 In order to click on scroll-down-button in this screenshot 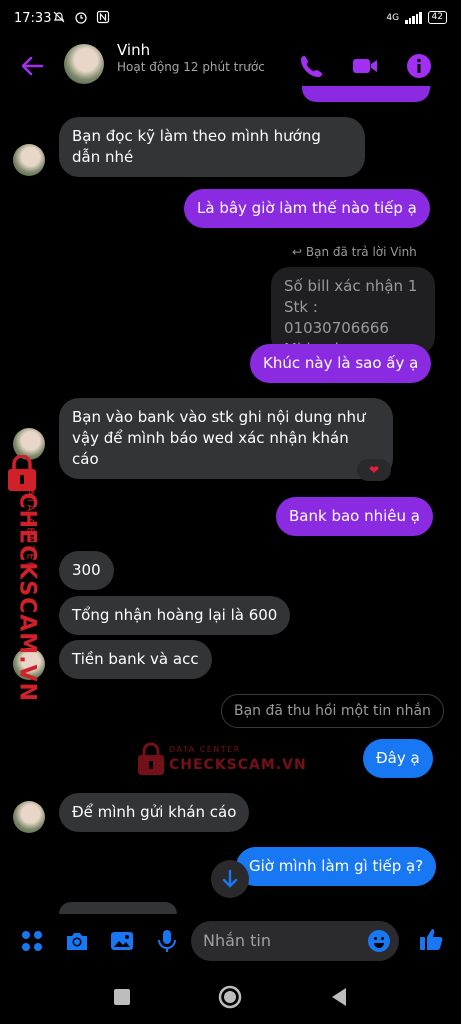, I will do `click(230, 879)`.